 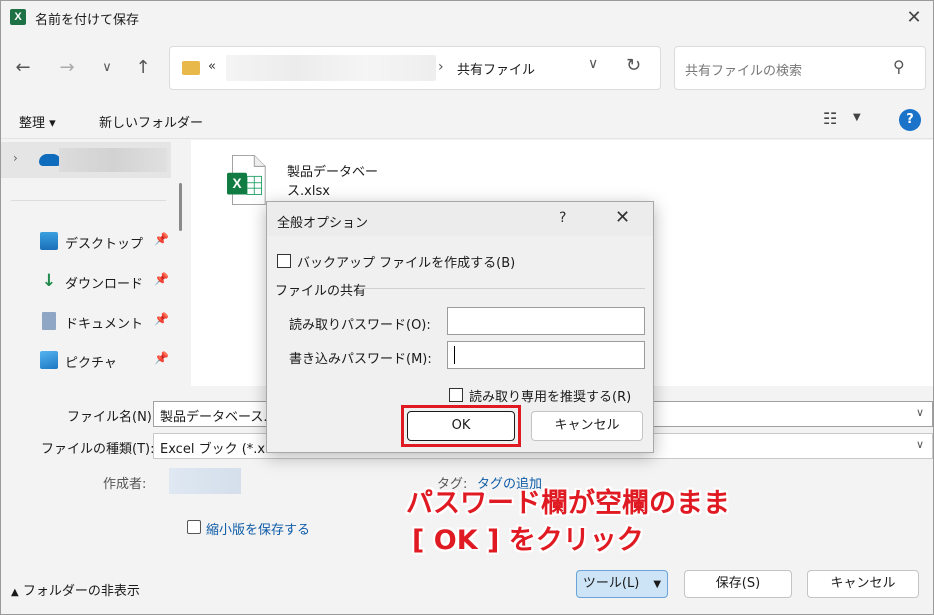 I want to click on hide-folders-toggle: ▲ フォルダーの非表示, so click(x=75, y=589).